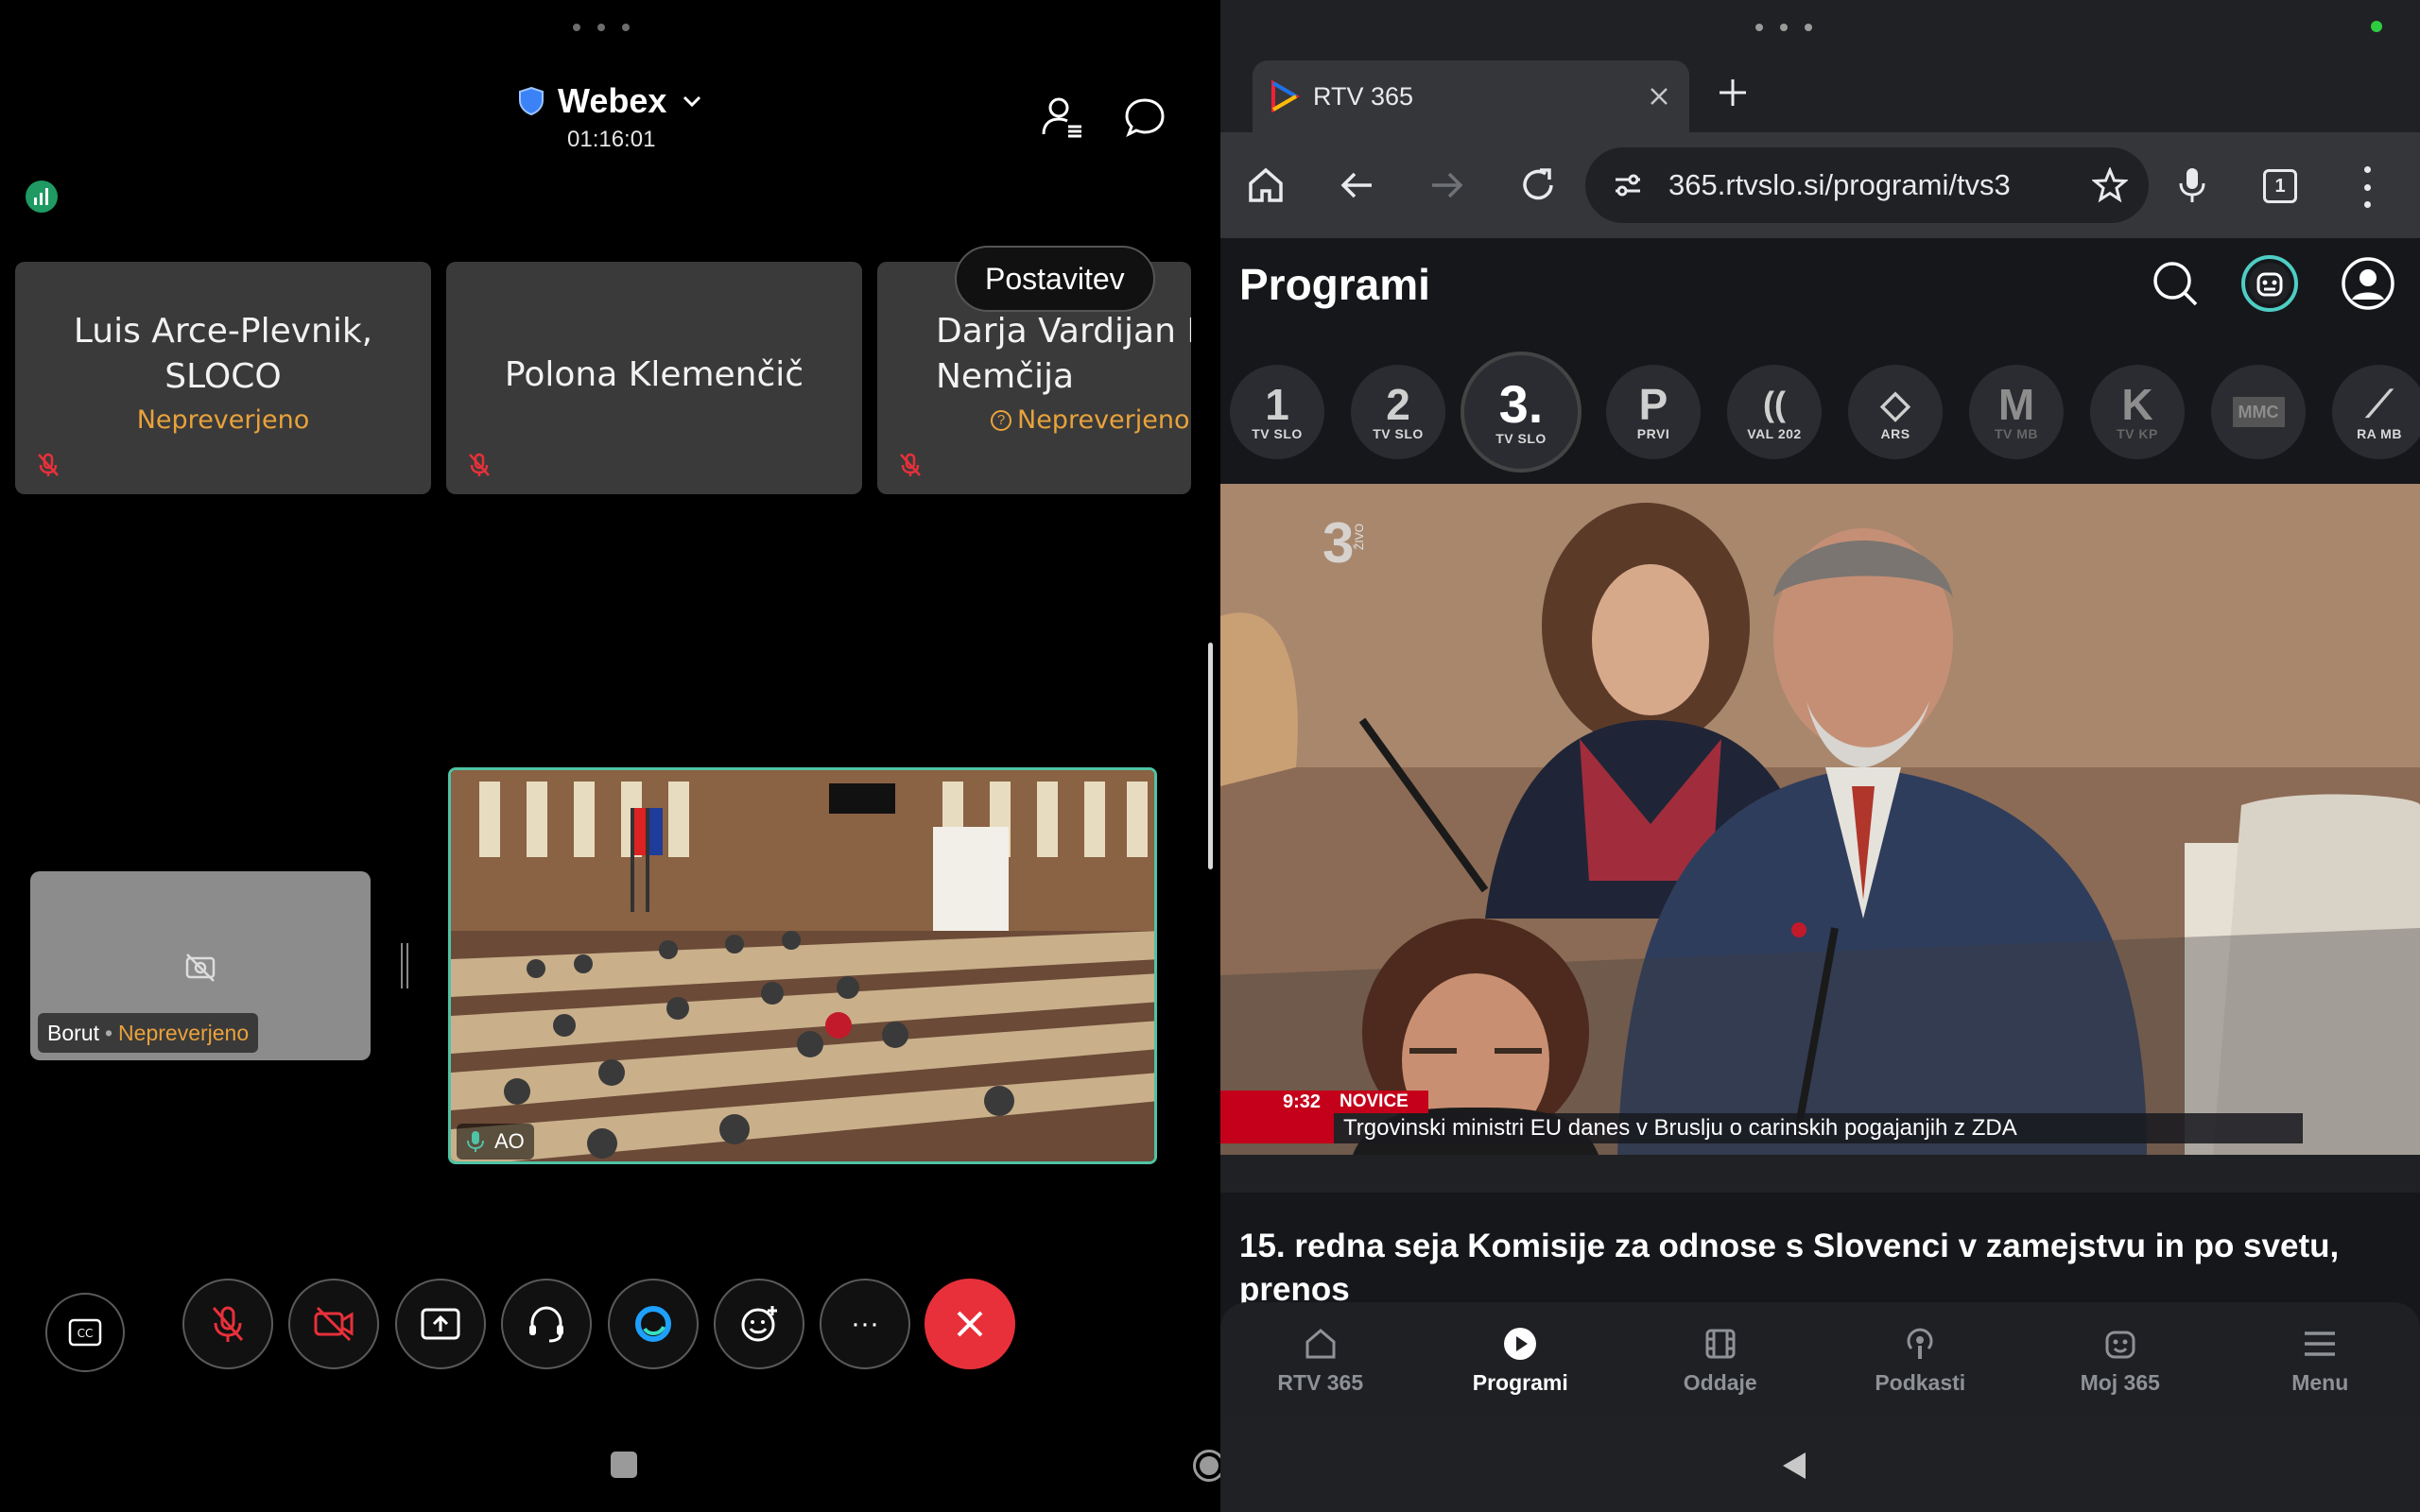 The height and width of the screenshot is (1512, 2420). I want to click on bookmark-star-icon, so click(2110, 185).